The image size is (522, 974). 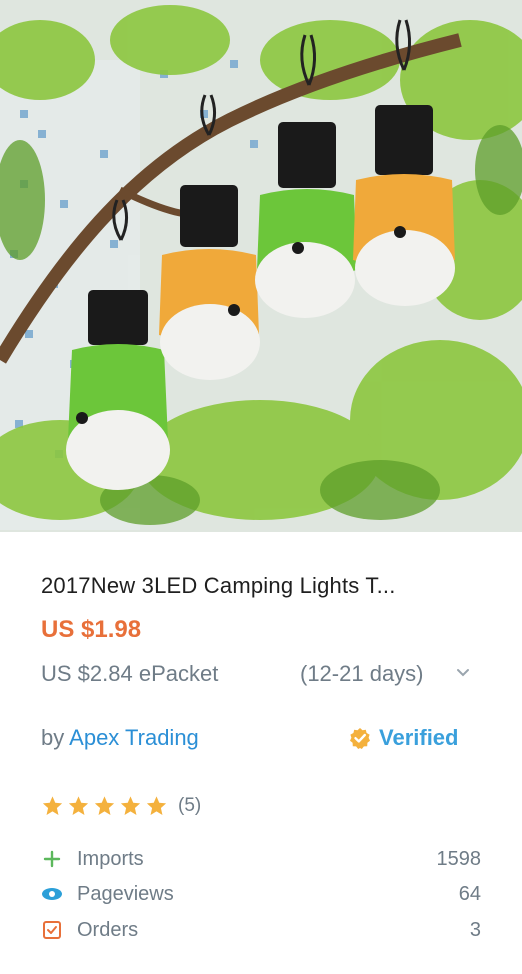 I want to click on stat-value: 64, so click(x=469, y=893).